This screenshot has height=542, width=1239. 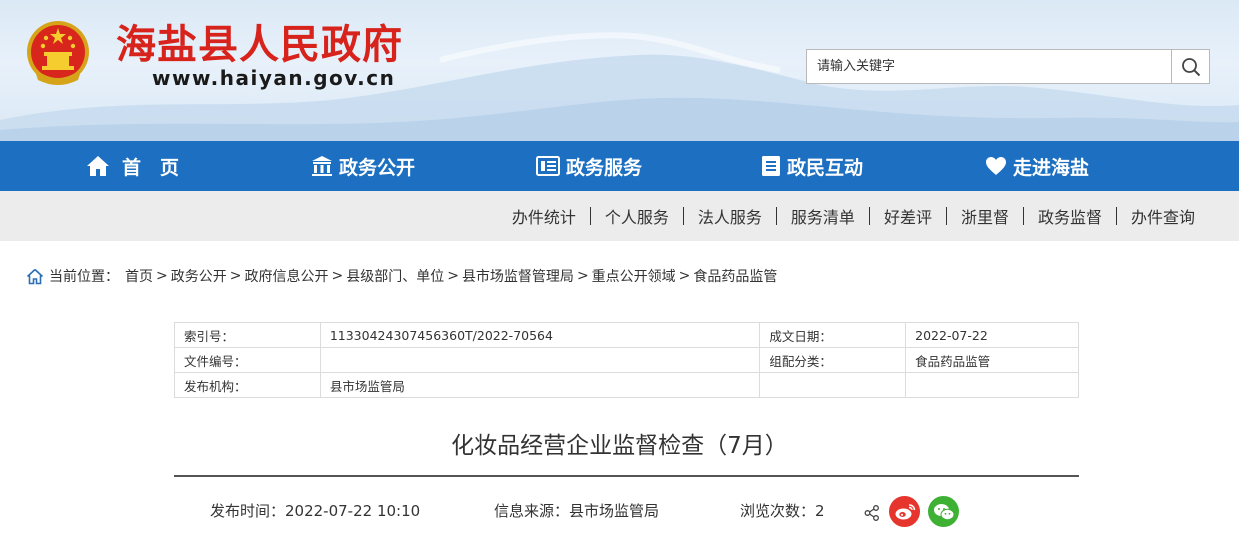 I want to click on main-nav: 首 页 政务公开 政务服务 政民互动 走进海盐, so click(x=619, y=166).